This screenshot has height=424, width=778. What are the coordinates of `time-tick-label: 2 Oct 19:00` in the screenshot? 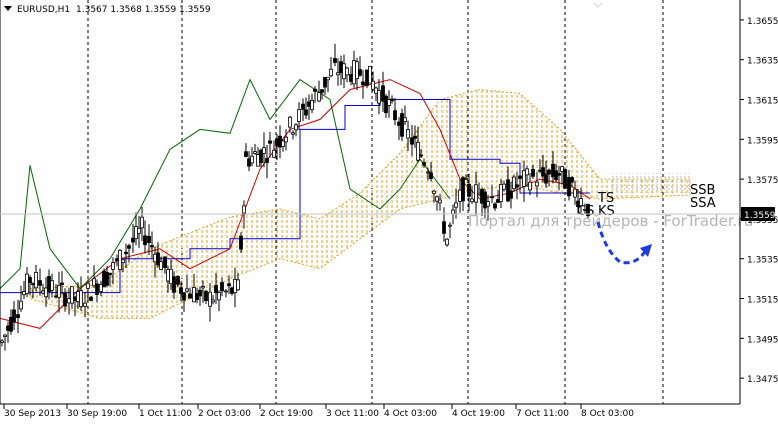 It's located at (286, 414).